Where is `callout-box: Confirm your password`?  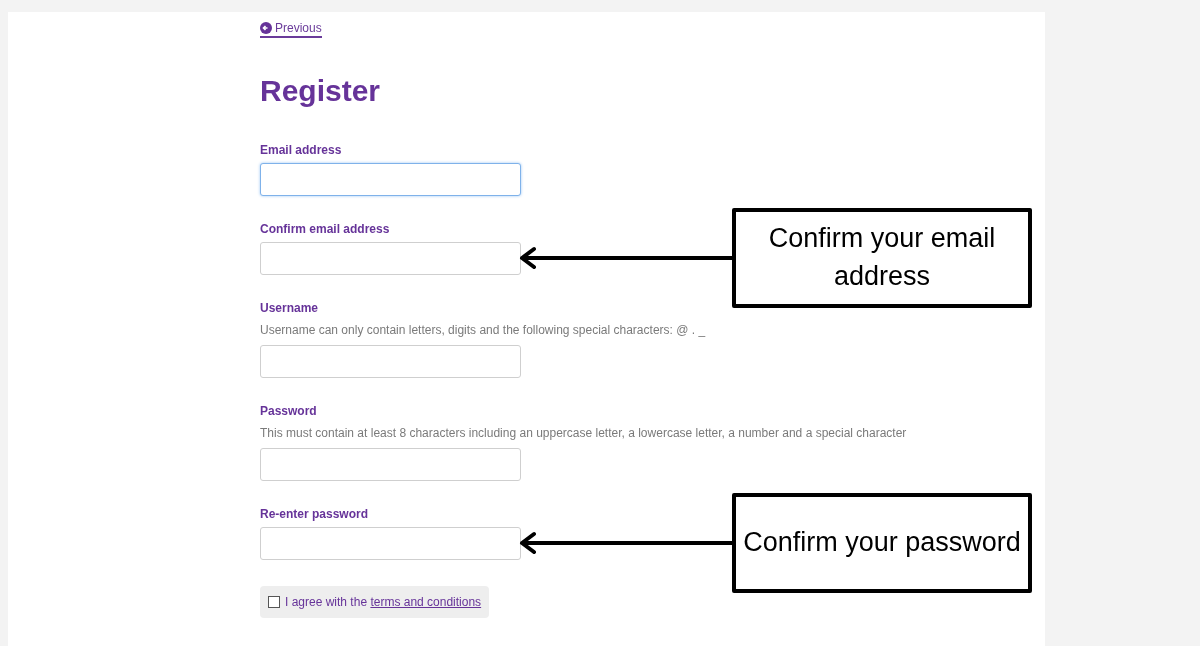 callout-box: Confirm your password is located at coordinates (882, 543).